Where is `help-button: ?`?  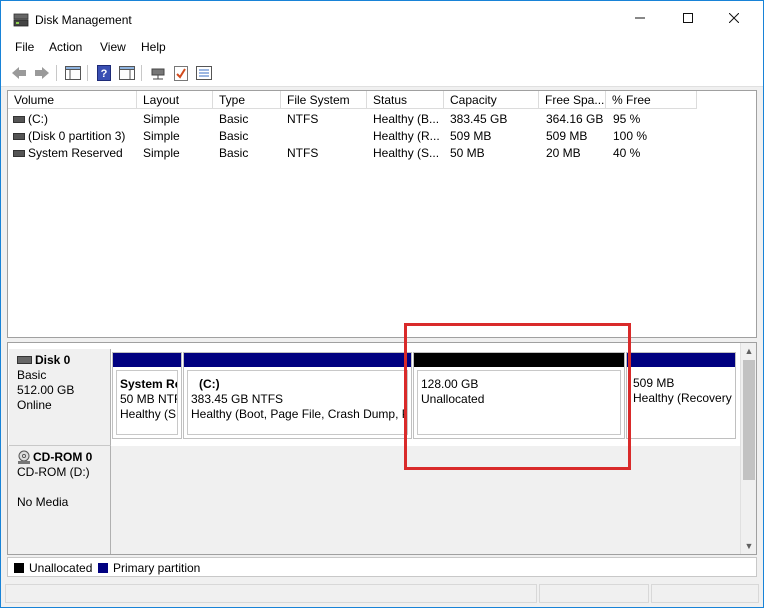
help-button: ? is located at coordinates (104, 73).